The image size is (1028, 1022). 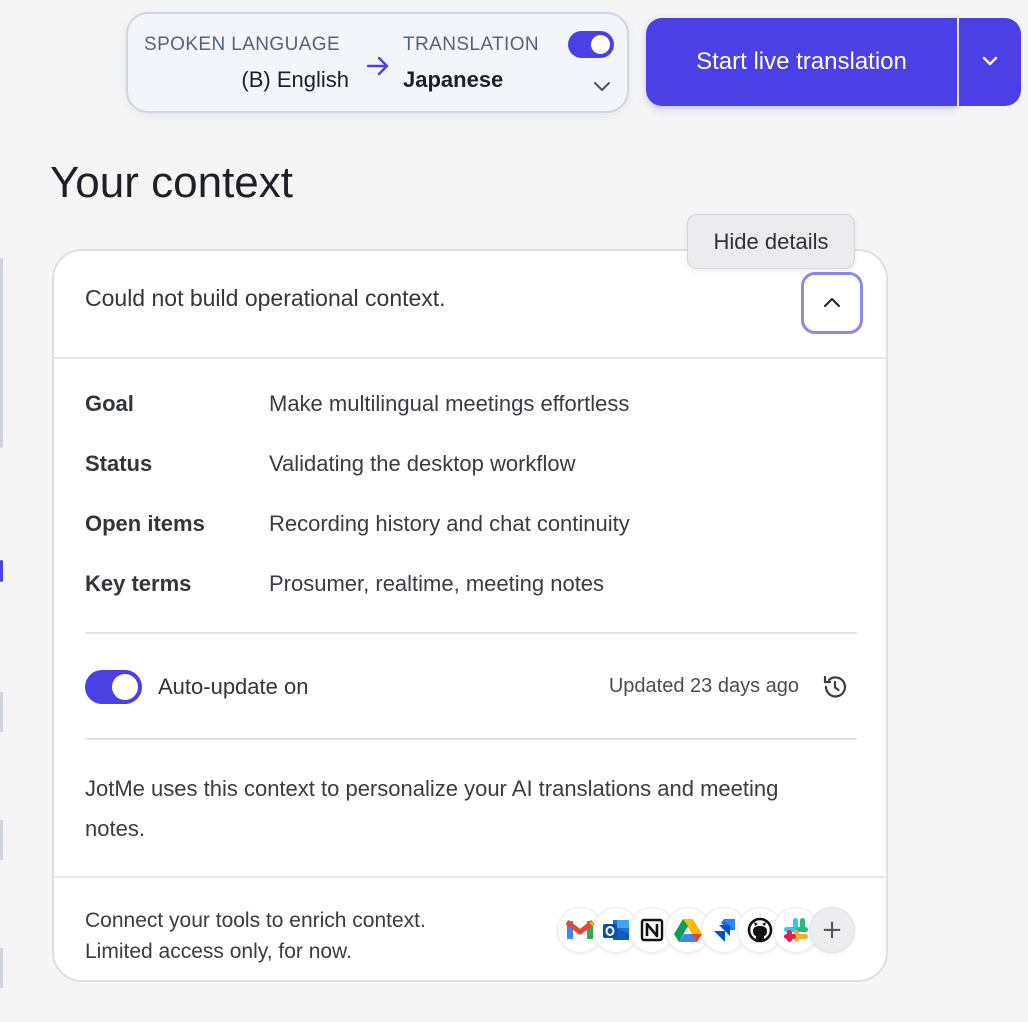 What do you see at coordinates (242, 44) in the screenshot?
I see `spoken-language-caption: SPOKEN LANGUAGE` at bounding box center [242, 44].